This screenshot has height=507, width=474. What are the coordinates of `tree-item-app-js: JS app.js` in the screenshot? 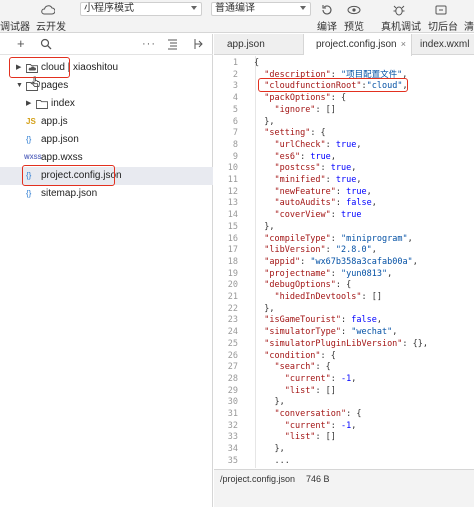 It's located at (106, 122).